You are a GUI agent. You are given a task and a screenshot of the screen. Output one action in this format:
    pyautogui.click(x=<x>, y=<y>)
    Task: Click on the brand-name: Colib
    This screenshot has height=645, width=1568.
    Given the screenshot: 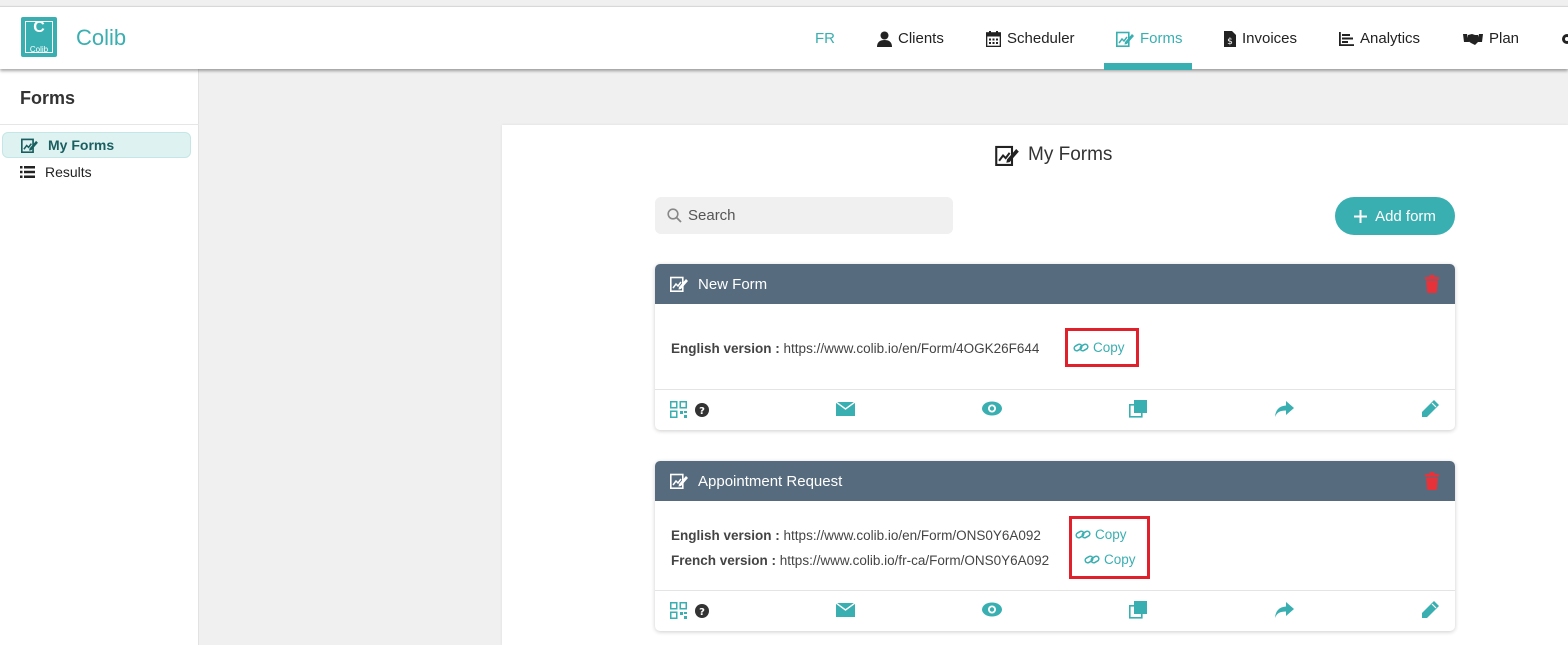 What is the action you would take?
    pyautogui.click(x=101, y=38)
    